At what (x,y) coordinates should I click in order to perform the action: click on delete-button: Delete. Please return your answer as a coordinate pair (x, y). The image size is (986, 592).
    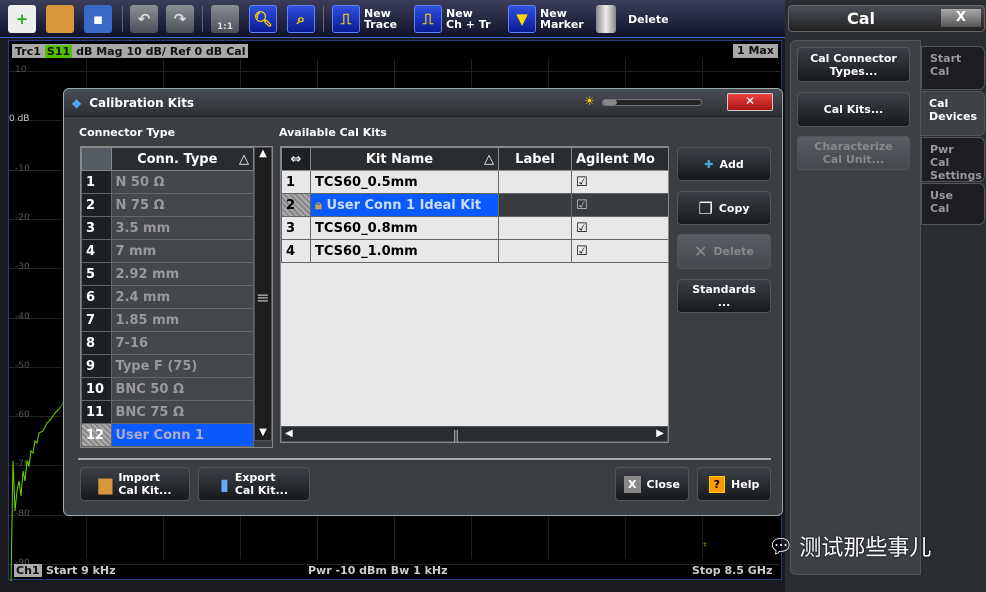
    Looking at the image, I should click on (632, 19).